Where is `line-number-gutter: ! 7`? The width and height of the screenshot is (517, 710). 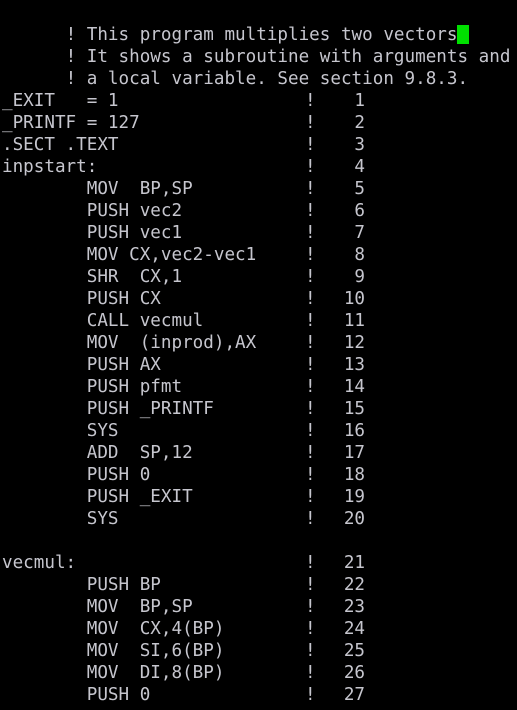 line-number-gutter: ! 7 is located at coordinates (335, 233).